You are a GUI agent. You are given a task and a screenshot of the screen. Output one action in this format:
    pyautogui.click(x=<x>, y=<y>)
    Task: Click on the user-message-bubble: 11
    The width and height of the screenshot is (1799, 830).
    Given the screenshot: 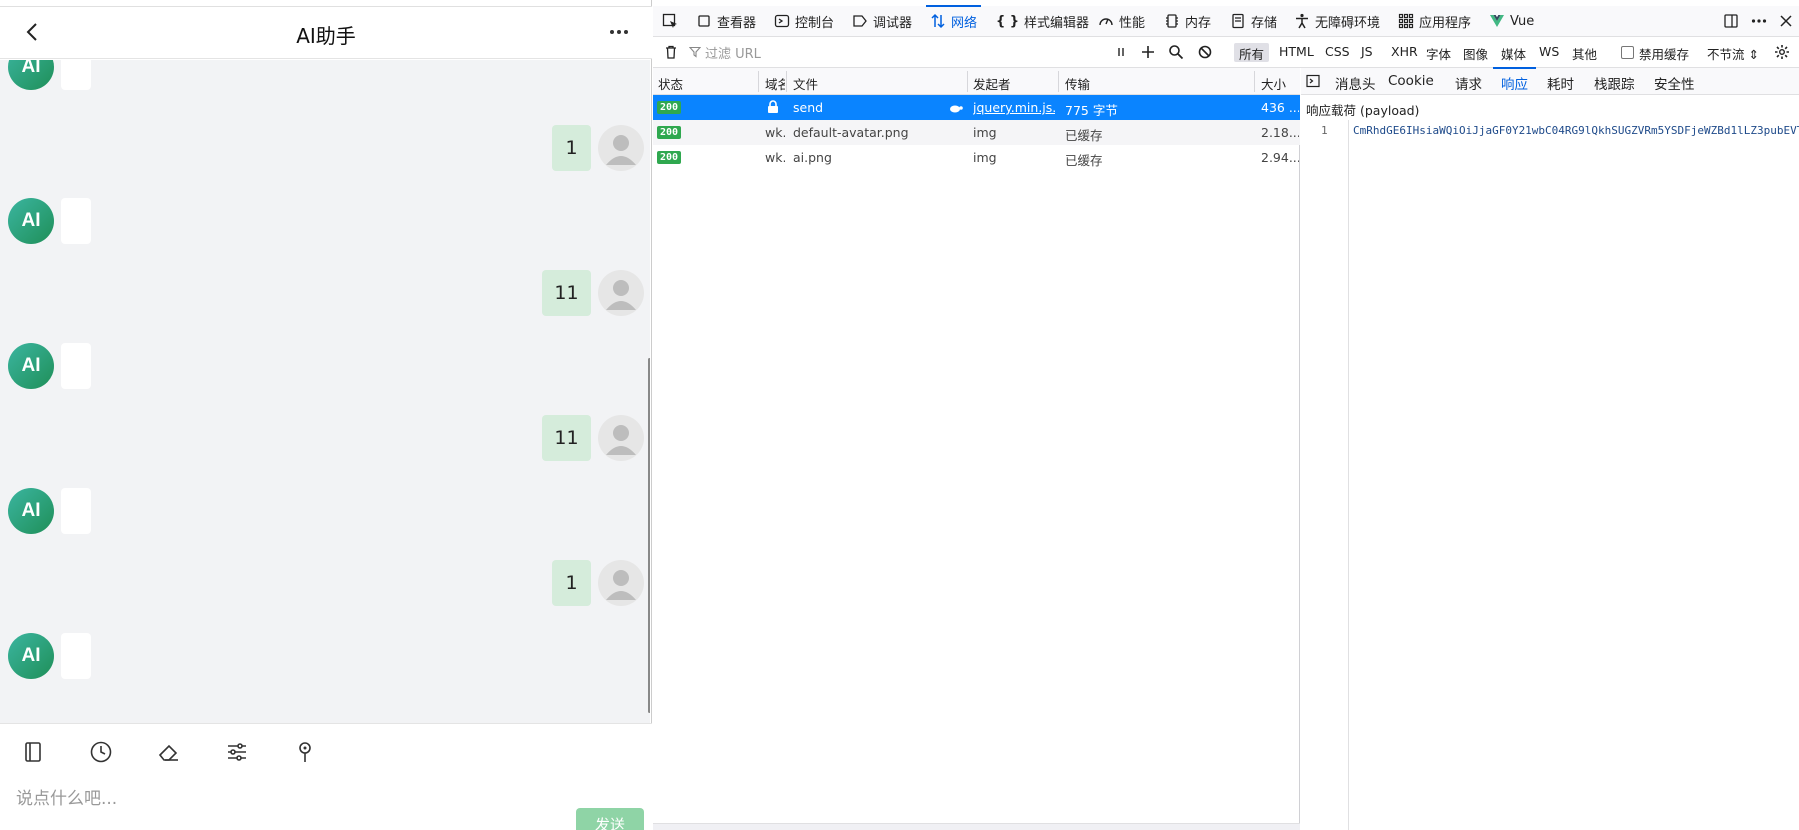 What is the action you would take?
    pyautogui.click(x=566, y=438)
    